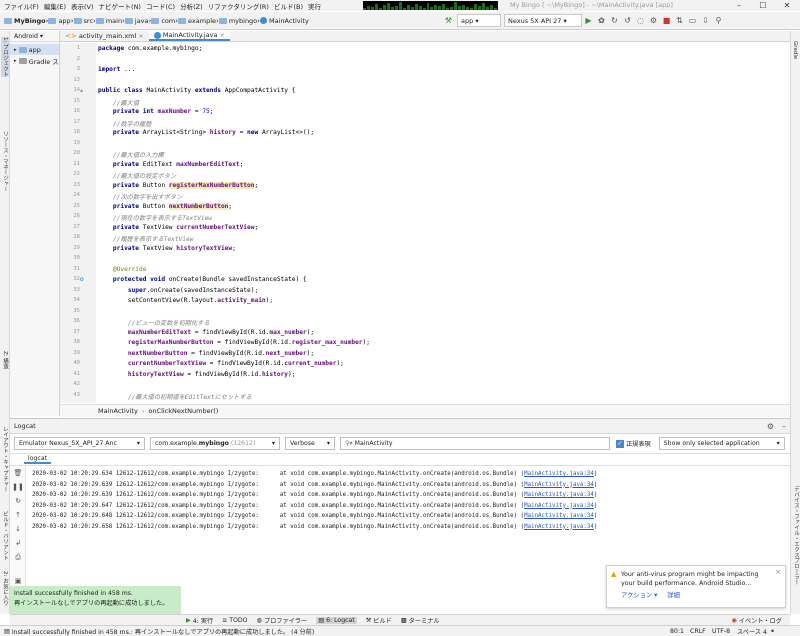 The image size is (800, 636). Describe the element at coordinates (18, 529) in the screenshot. I see `down-arrow-icon: ↓` at that location.